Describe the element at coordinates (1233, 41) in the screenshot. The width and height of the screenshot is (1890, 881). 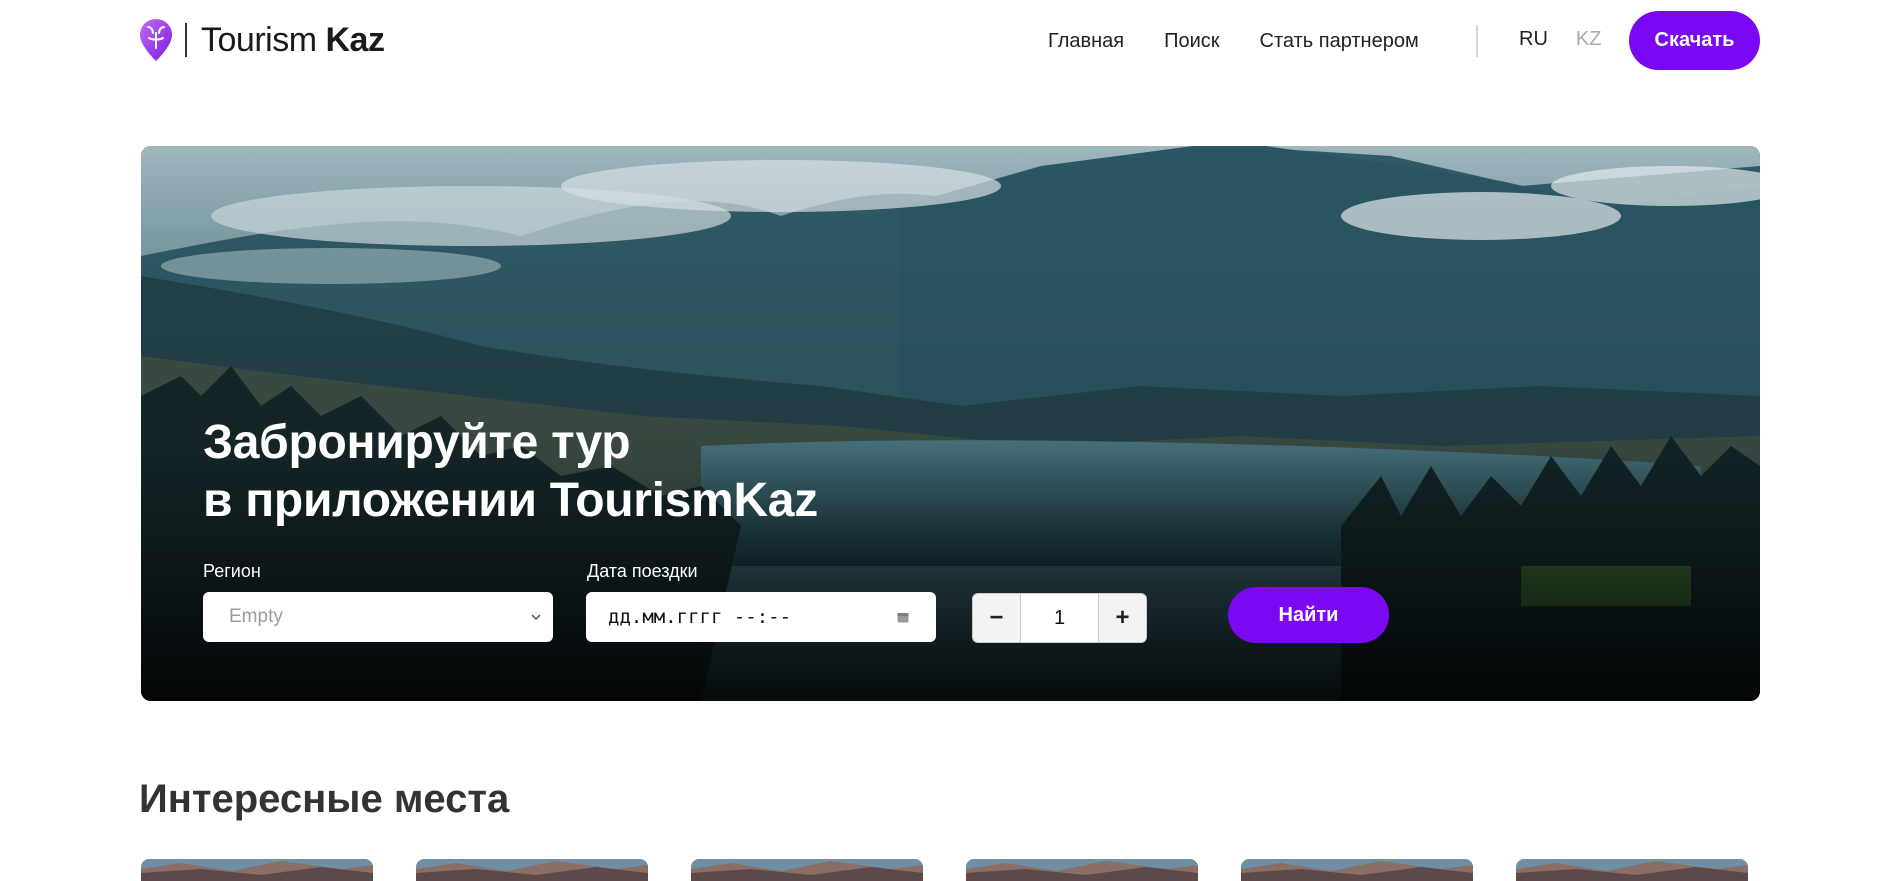
I see `main-nav: Главная Поиск Стать партнером` at that location.